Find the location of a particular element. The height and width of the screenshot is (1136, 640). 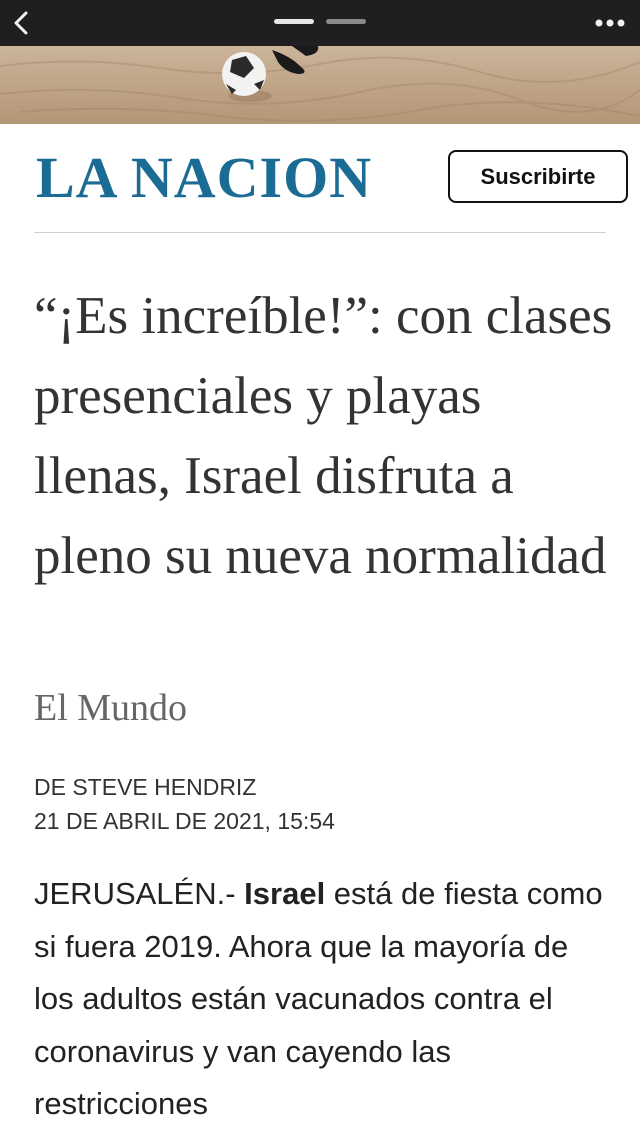

article-author: DE STEVE HENDRIZ is located at coordinates (145, 787).